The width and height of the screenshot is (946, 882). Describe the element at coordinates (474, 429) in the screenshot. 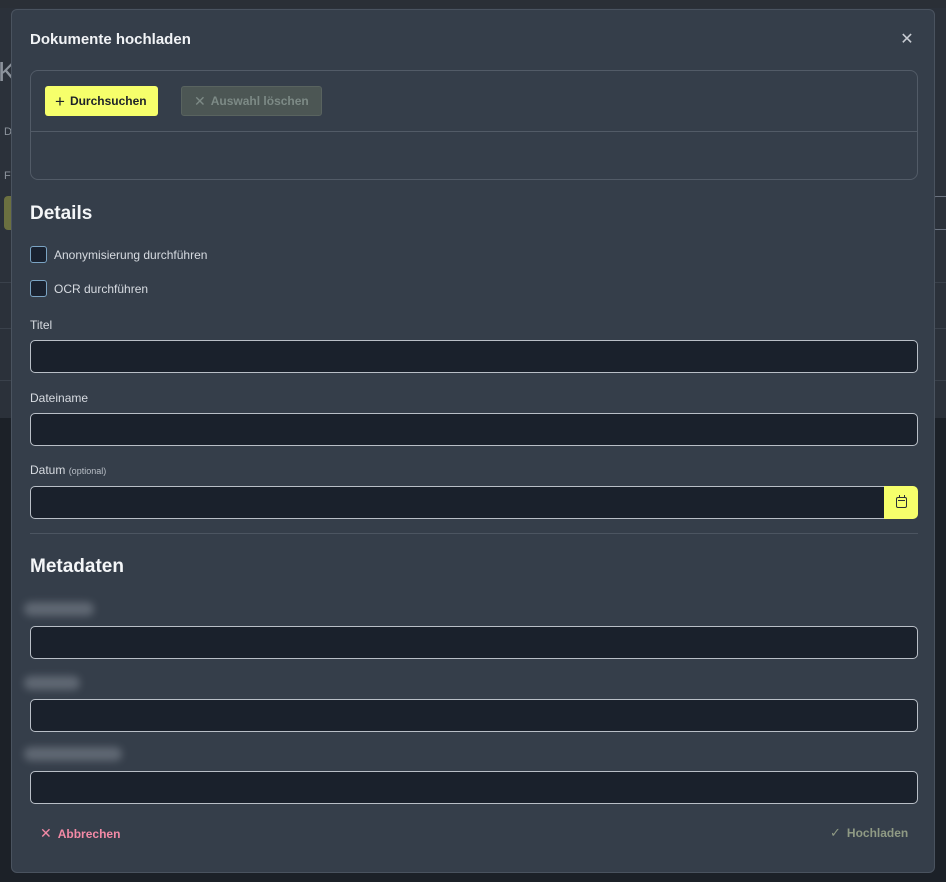

I see `filename-input` at that location.